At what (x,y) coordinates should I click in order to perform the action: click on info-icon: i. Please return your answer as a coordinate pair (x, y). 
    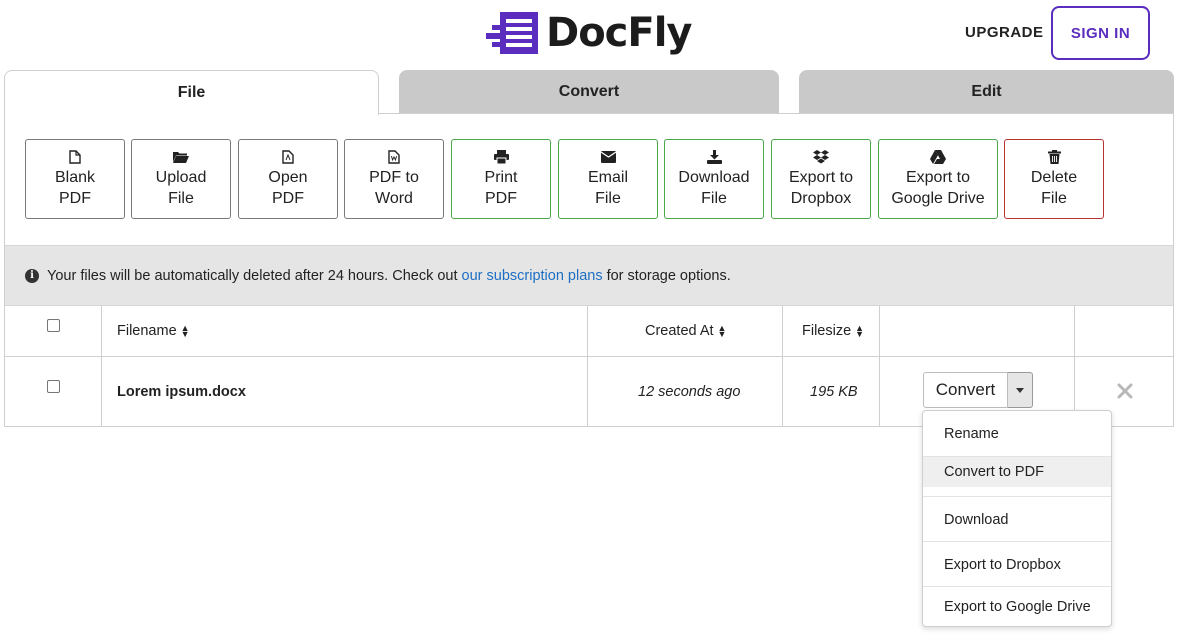
    Looking at the image, I should click on (32, 275).